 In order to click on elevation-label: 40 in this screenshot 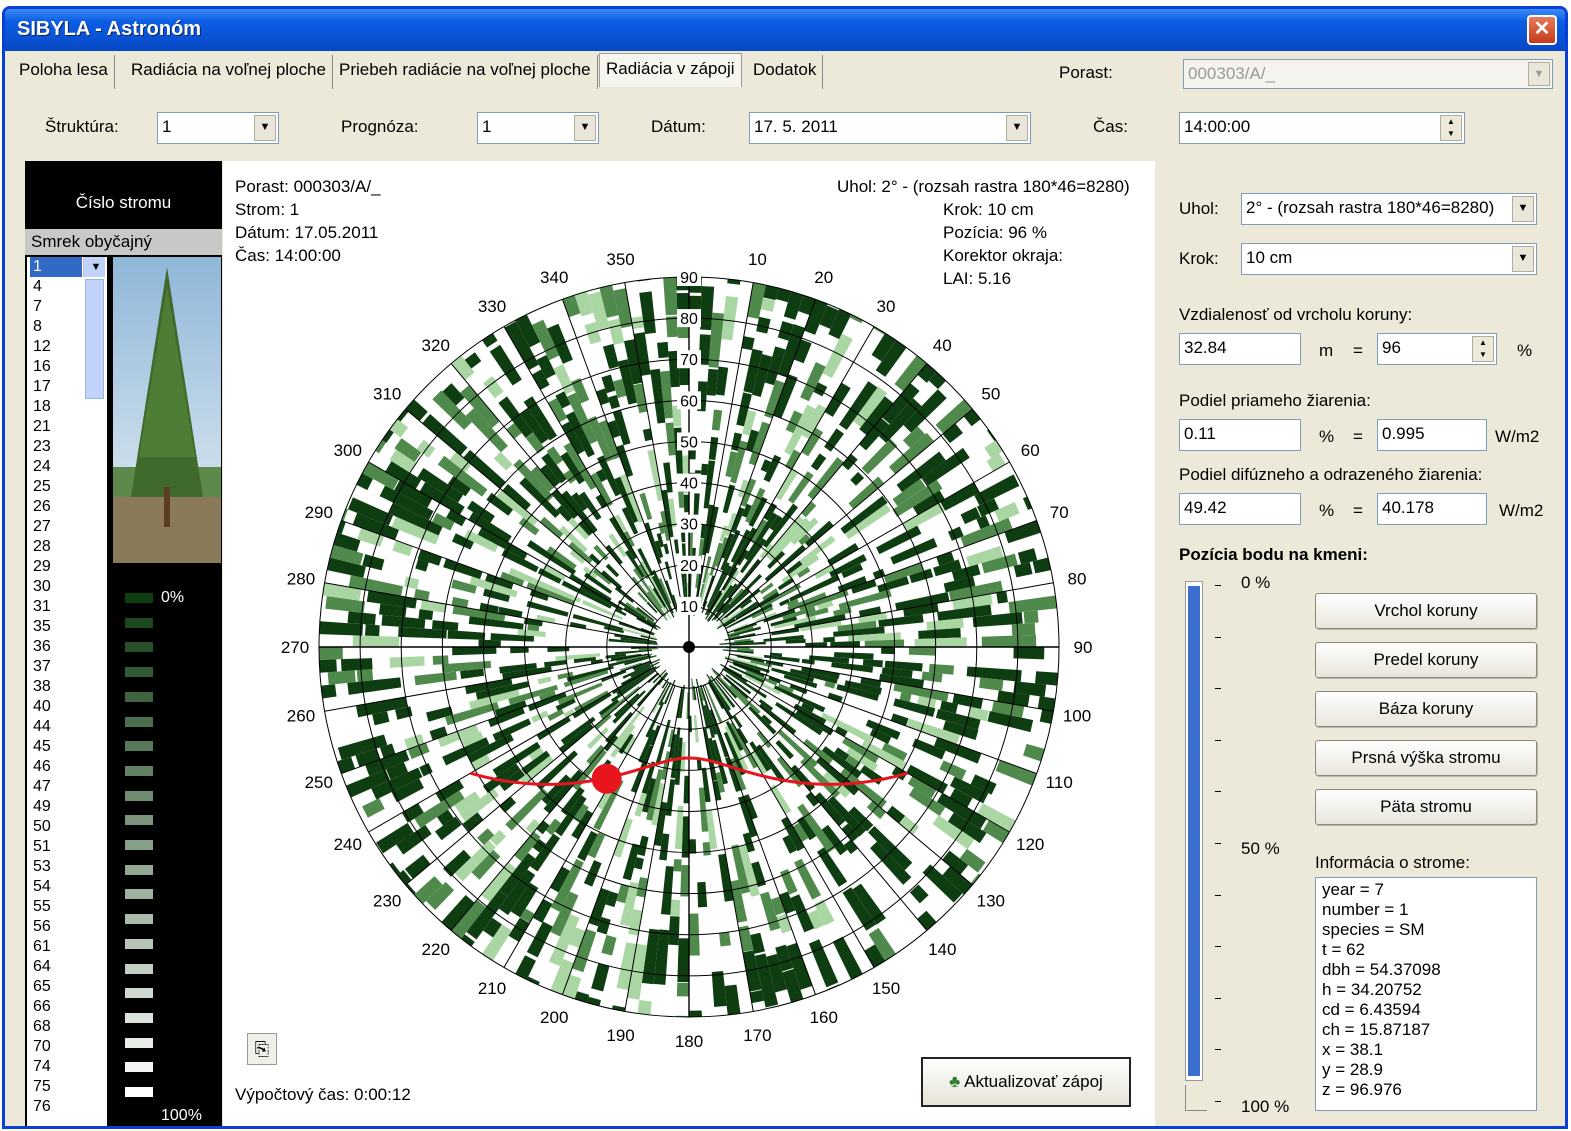, I will do `click(689, 484)`.